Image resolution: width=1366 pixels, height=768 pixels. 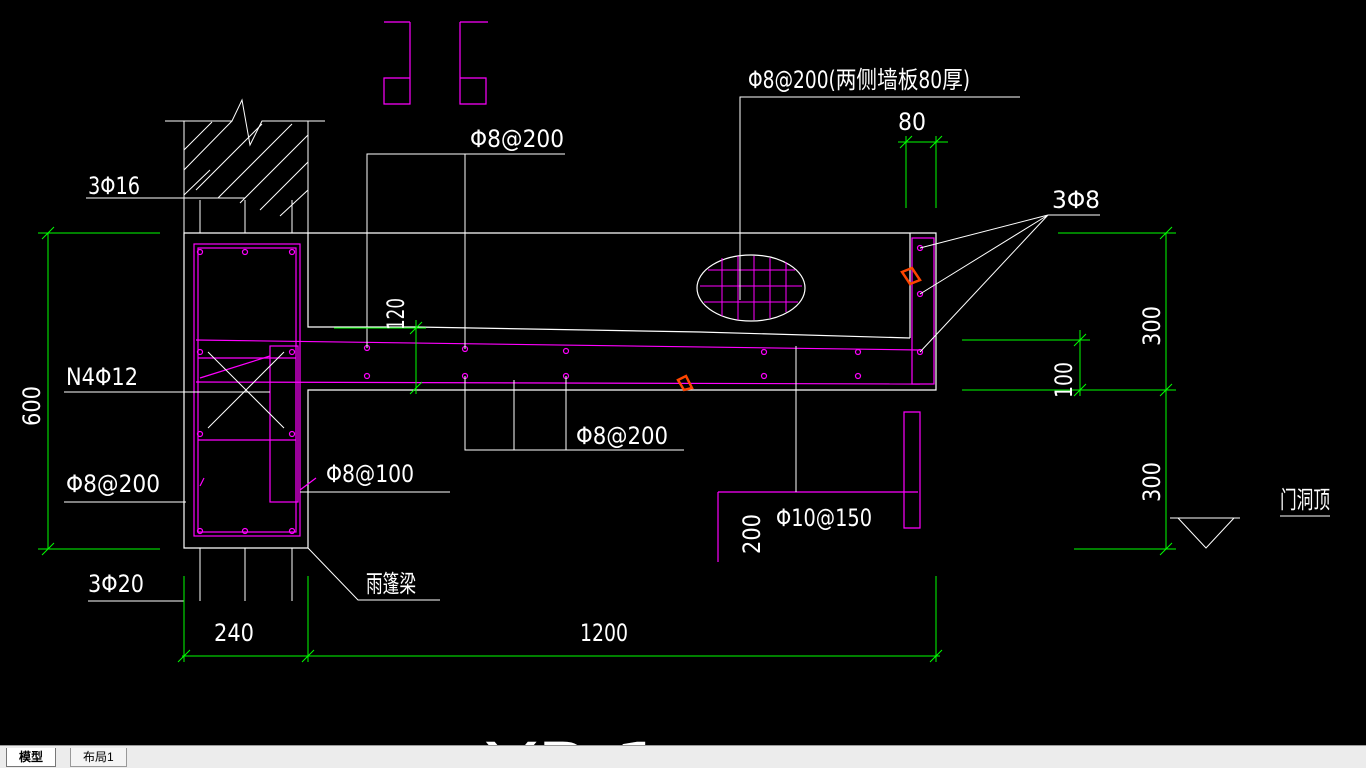 What do you see at coordinates (98, 757) in the screenshot?
I see `tab-layout1: 布局1` at bounding box center [98, 757].